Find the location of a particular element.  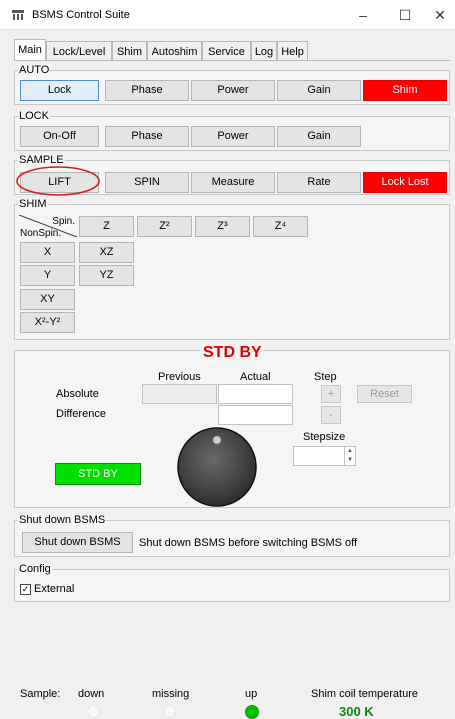

lock-power-button: Power is located at coordinates (233, 136).